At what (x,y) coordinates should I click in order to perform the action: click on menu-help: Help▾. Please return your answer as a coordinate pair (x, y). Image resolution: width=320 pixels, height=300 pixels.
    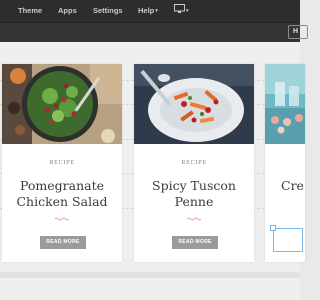
    Looking at the image, I should click on (148, 11).